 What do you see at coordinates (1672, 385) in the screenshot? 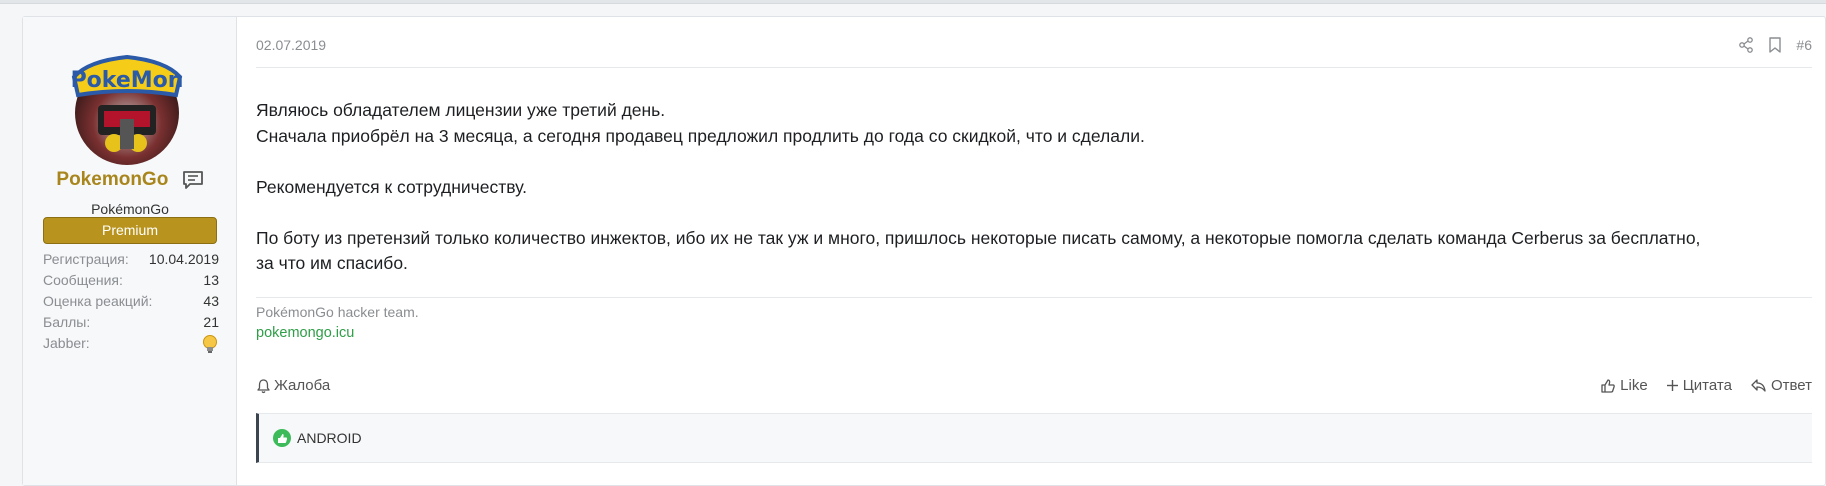
I see `plus-icon` at bounding box center [1672, 385].